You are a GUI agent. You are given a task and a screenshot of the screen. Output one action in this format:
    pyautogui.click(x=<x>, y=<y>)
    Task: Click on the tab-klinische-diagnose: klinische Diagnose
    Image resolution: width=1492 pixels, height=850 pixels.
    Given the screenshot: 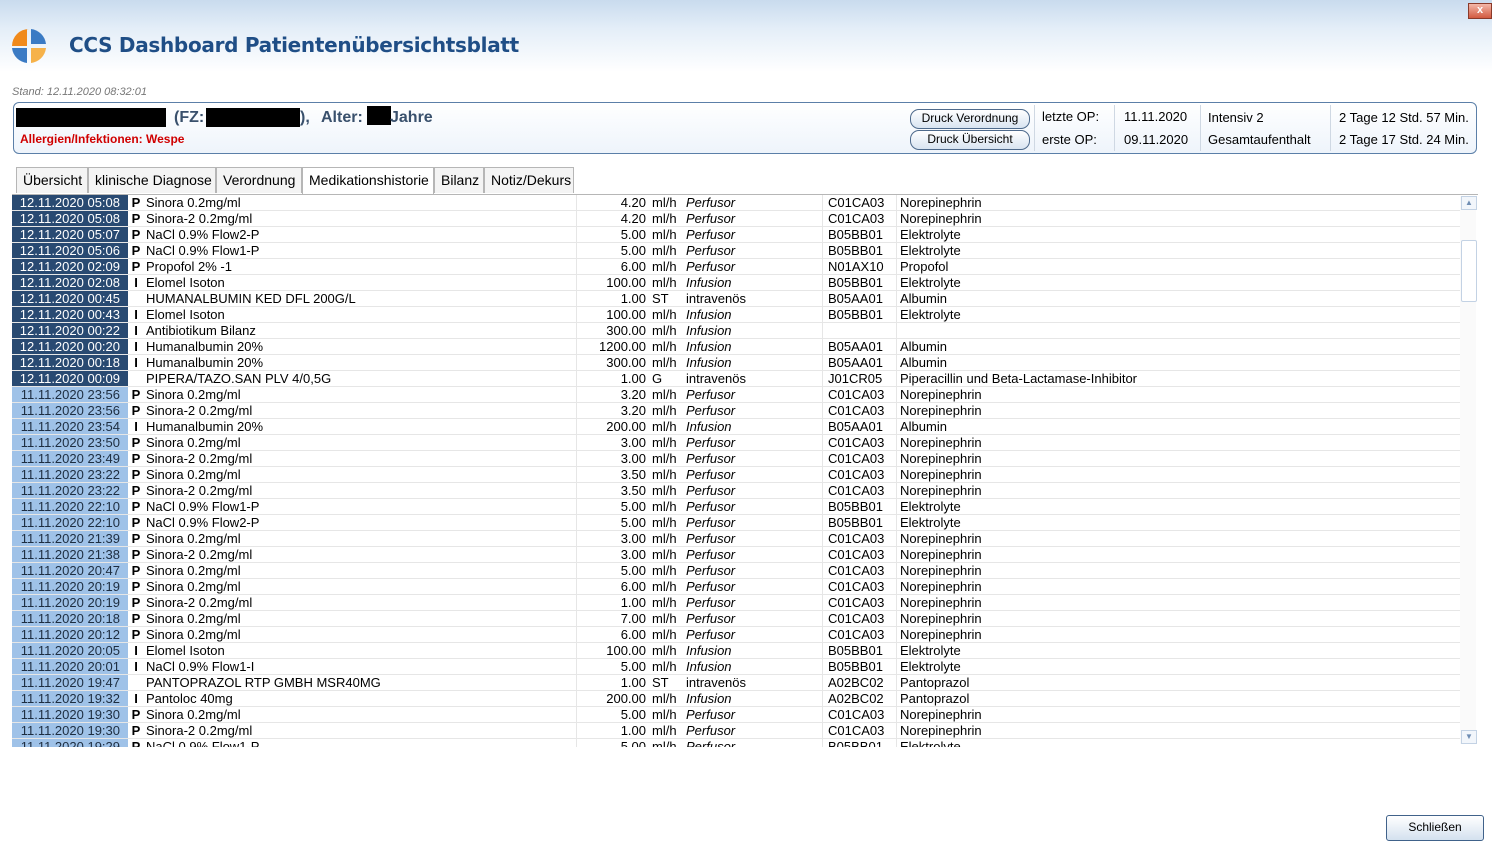 What is the action you would take?
    pyautogui.click(x=152, y=180)
    